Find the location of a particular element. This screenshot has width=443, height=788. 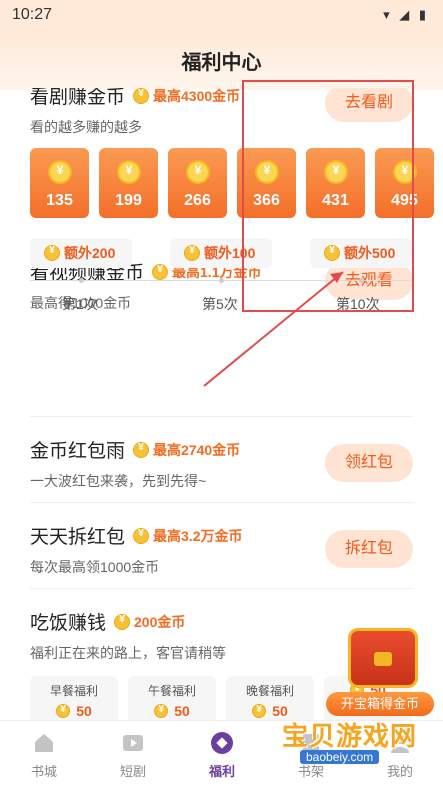

task-name: 看剧赚金币 is located at coordinates (78, 98).